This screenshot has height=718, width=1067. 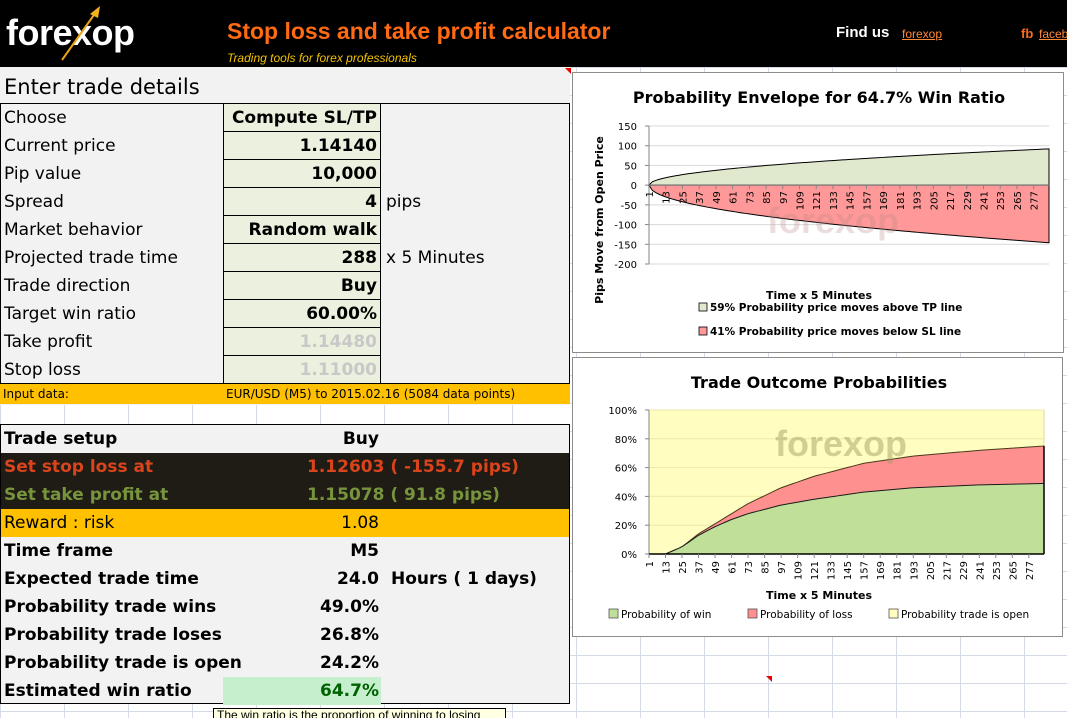 What do you see at coordinates (123, 663) in the screenshot?
I see `prob-open-label: Probability trade is open` at bounding box center [123, 663].